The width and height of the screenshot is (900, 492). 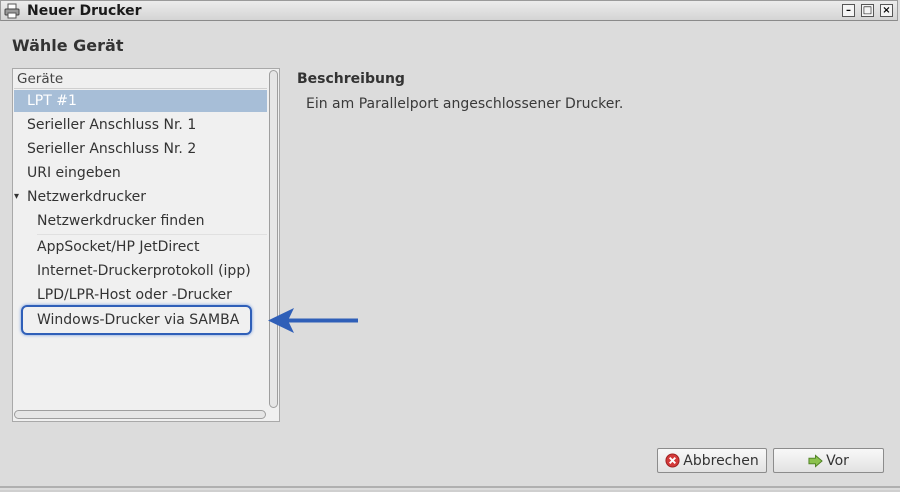 I want to click on expander-arrow-icon: ▾, so click(x=16, y=197).